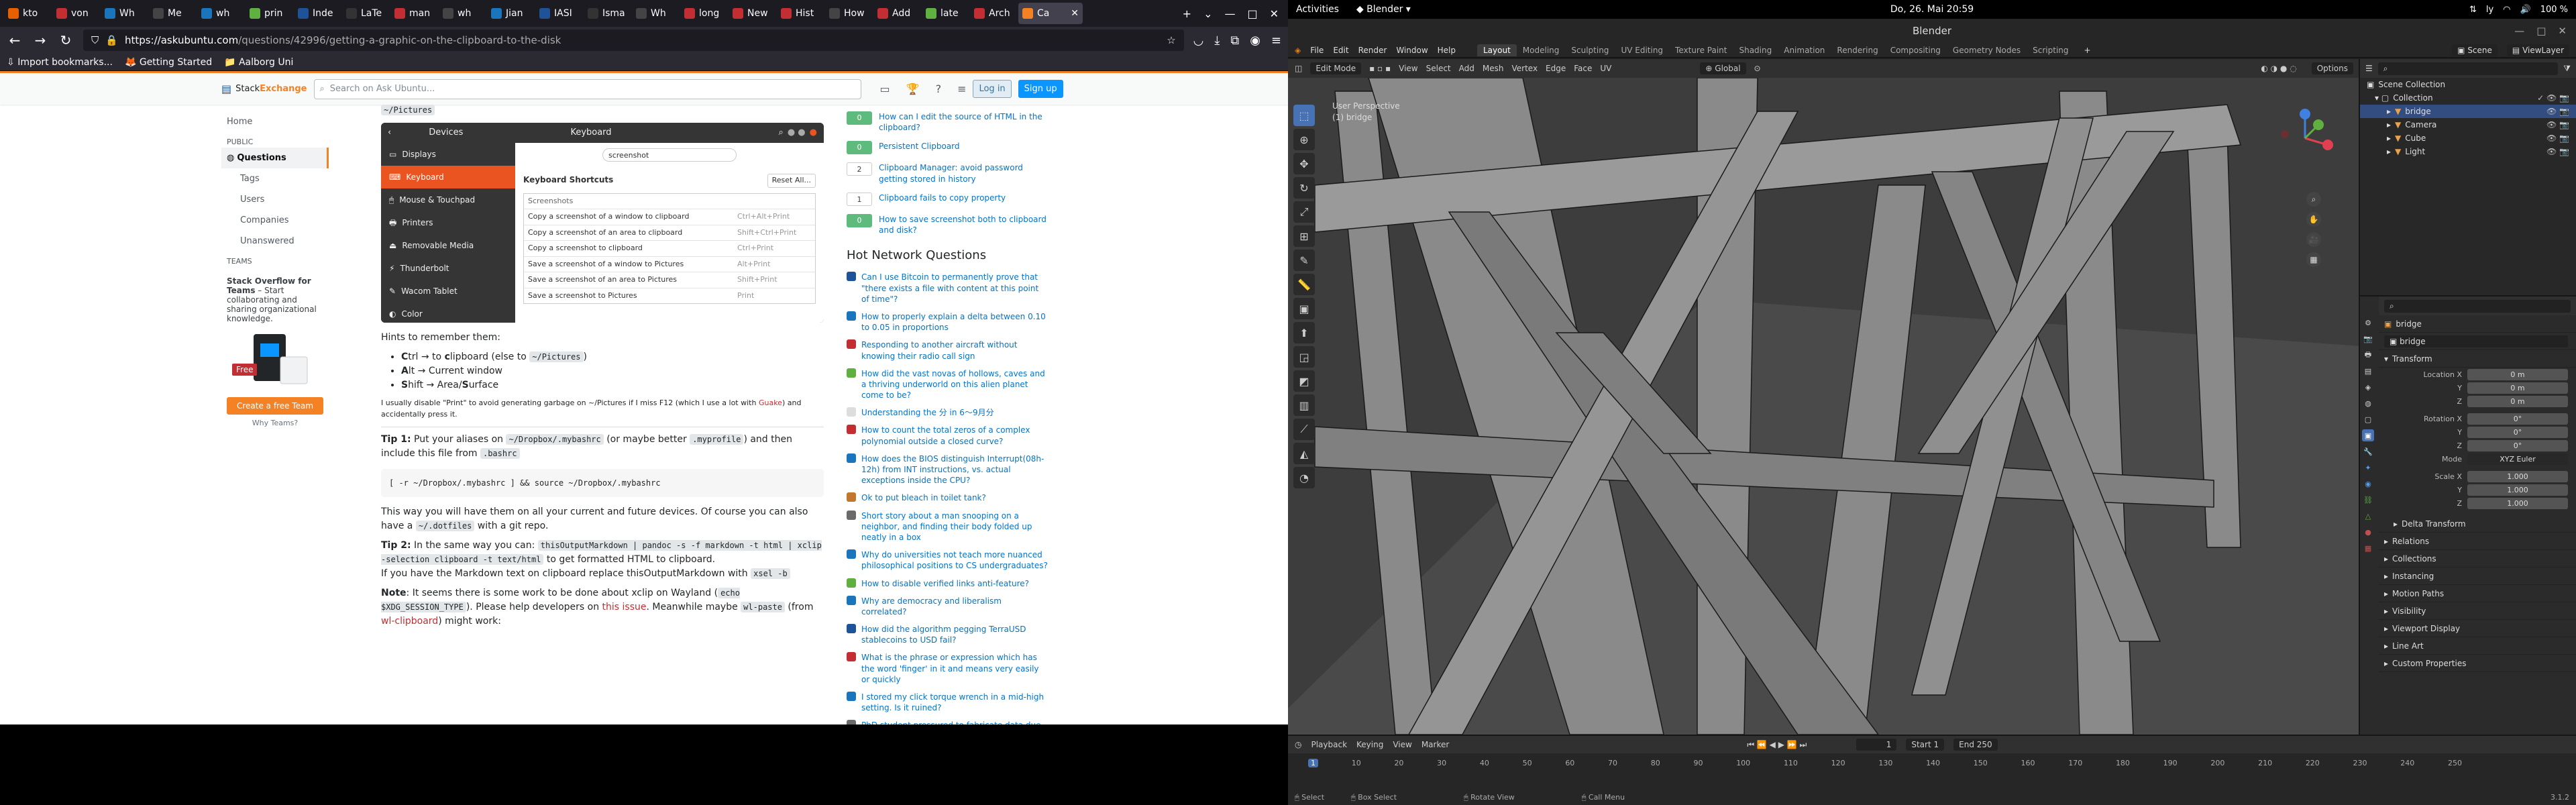  What do you see at coordinates (1777, 745) in the screenshot?
I see `playback-controls: ⏮ ⏪ ◀ ▶ ⏩ ⏭` at bounding box center [1777, 745].